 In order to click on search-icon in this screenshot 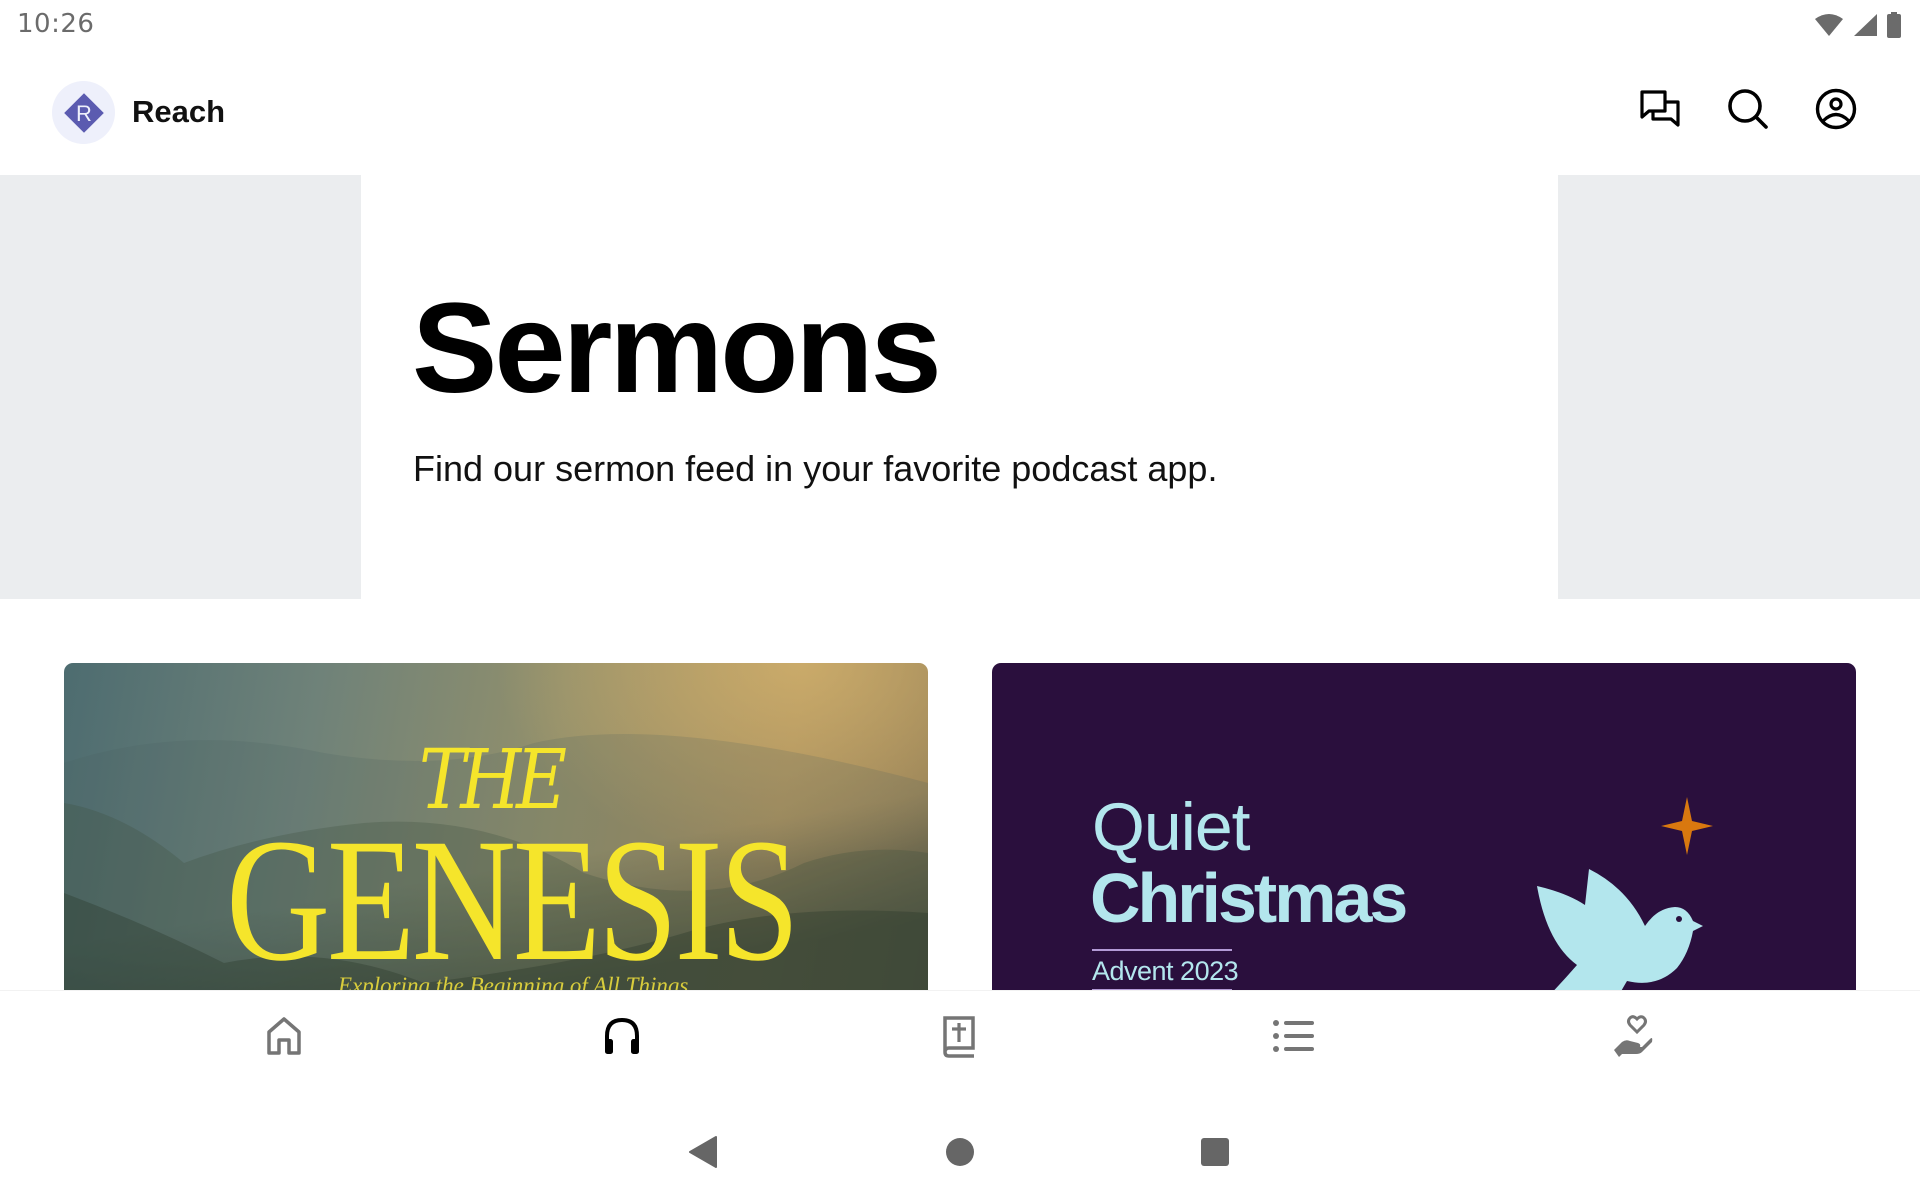, I will do `click(1748, 109)`.